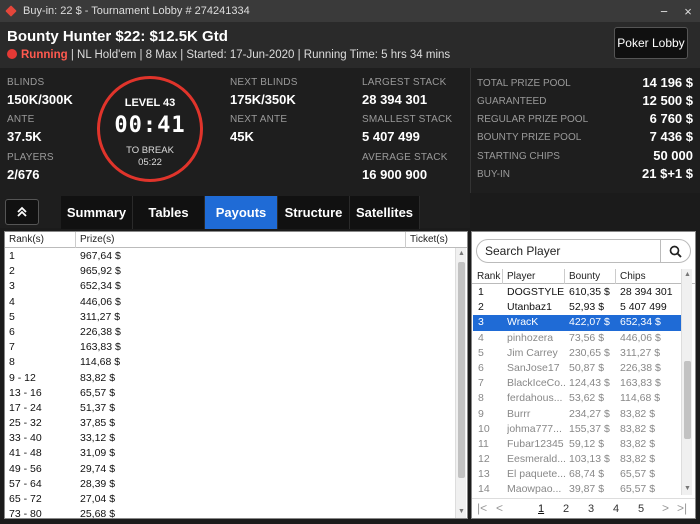 Image resolution: width=700 pixels, height=524 pixels. Describe the element at coordinates (577, 338) in the screenshot. I see `list-item: 4 pinhozera 73,56 $ 446,06 $` at that location.